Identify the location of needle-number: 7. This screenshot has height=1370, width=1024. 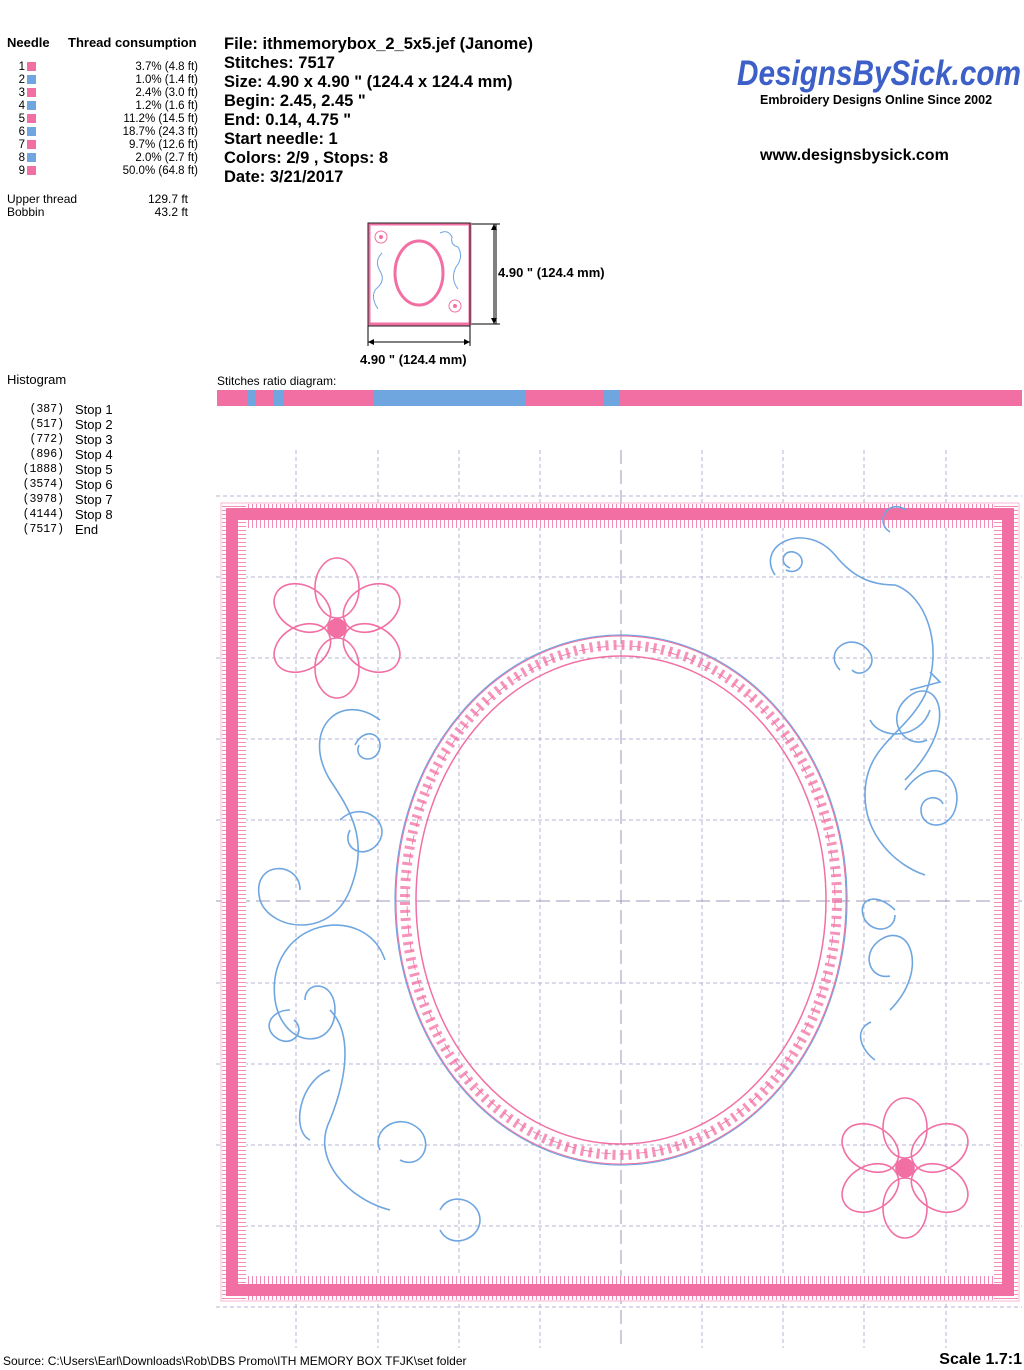
(21, 145).